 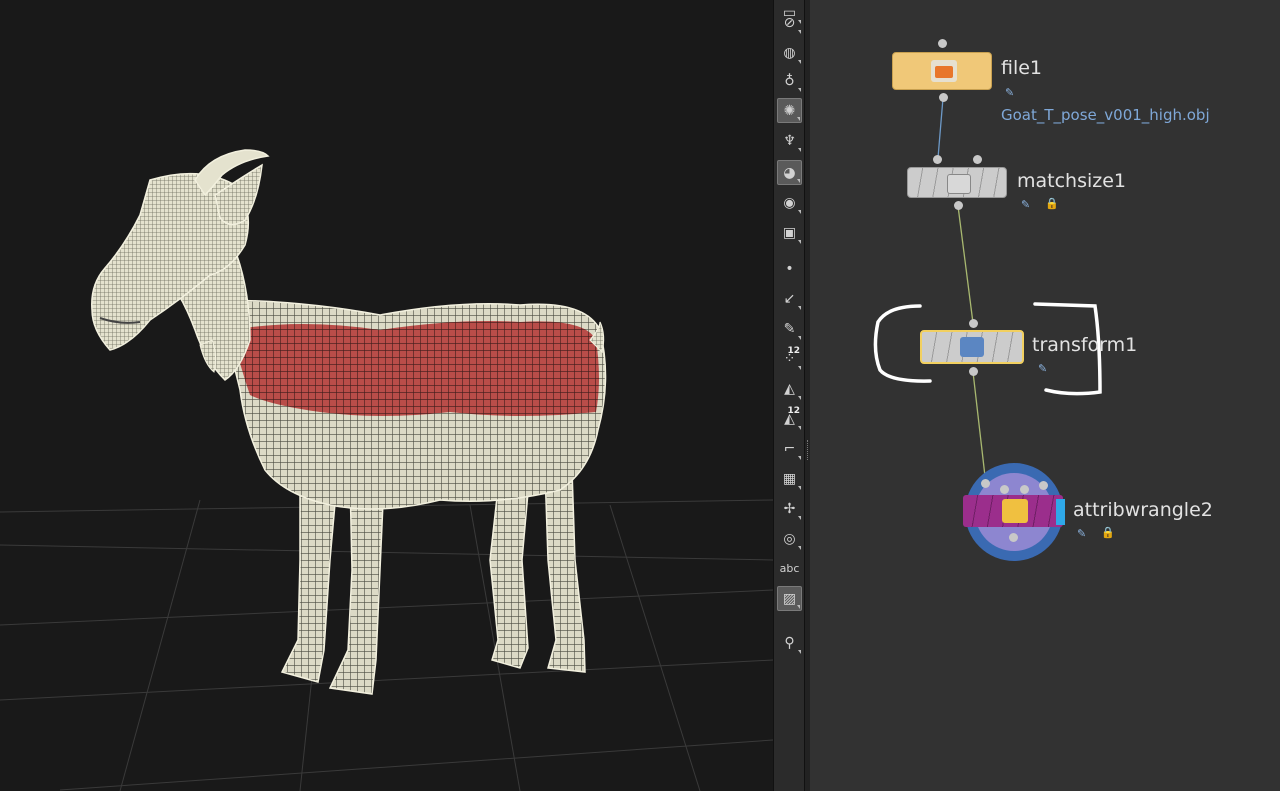 I want to click on matchsize-icon, so click(x=959, y=184).